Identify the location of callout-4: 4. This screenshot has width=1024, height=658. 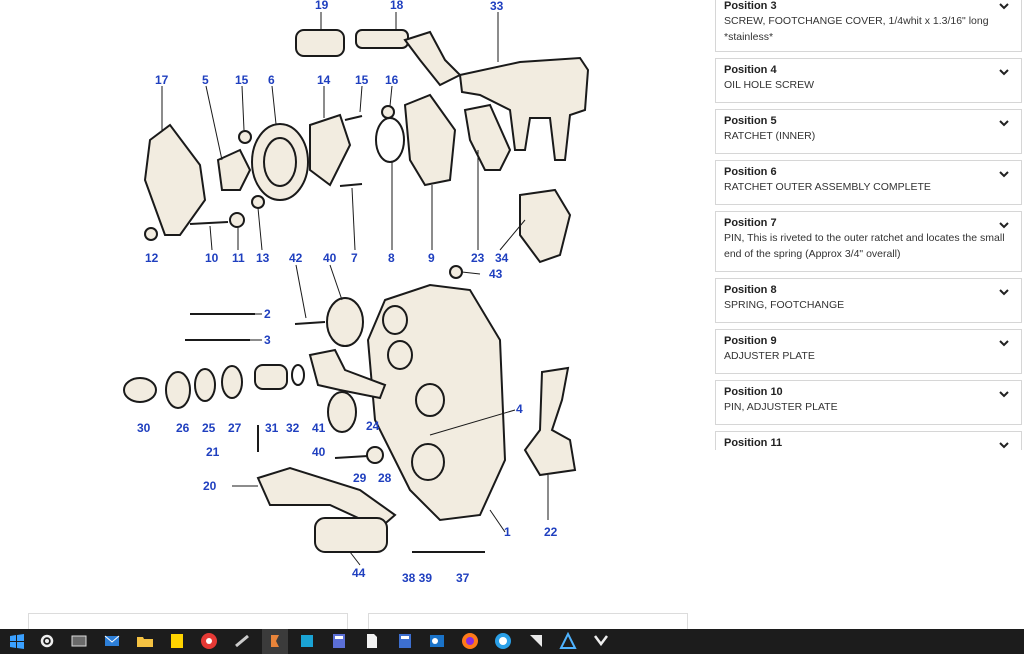
(519, 409).